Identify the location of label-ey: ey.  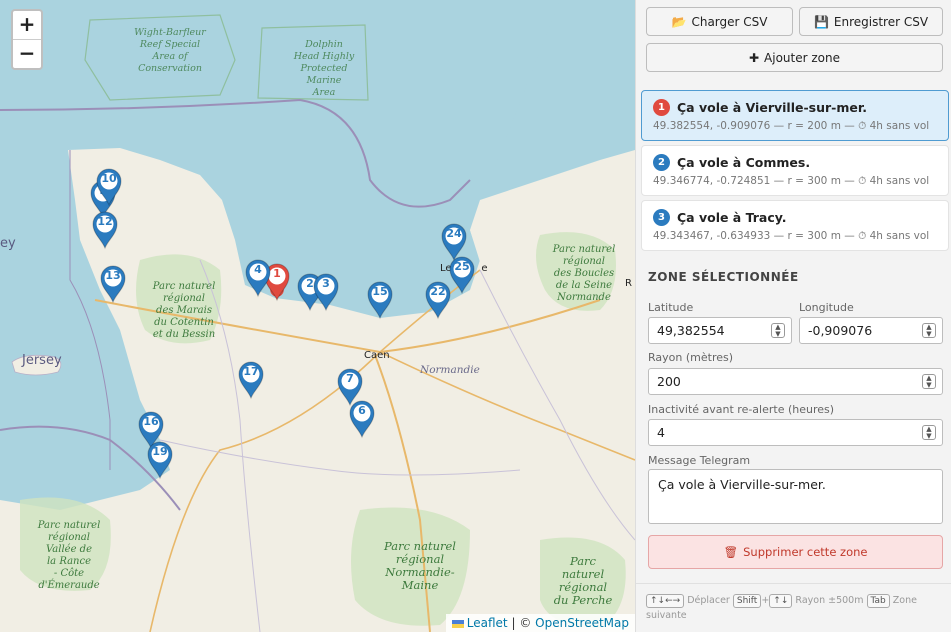
(8, 243).